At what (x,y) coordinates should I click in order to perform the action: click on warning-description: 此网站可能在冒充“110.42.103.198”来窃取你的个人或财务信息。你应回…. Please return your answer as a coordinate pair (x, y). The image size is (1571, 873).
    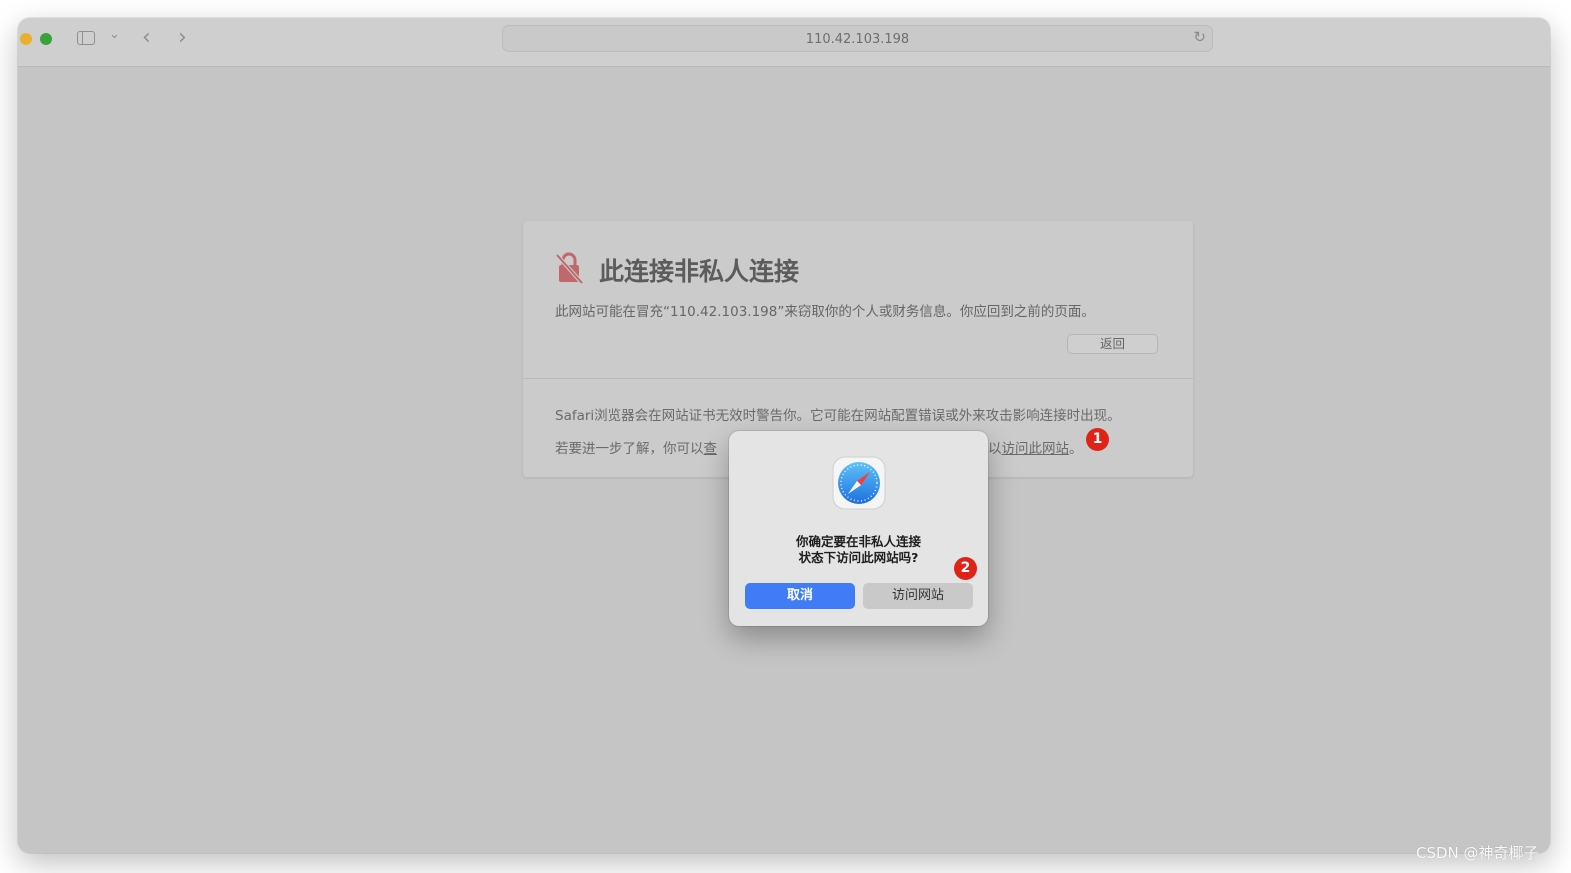
    Looking at the image, I should click on (825, 312).